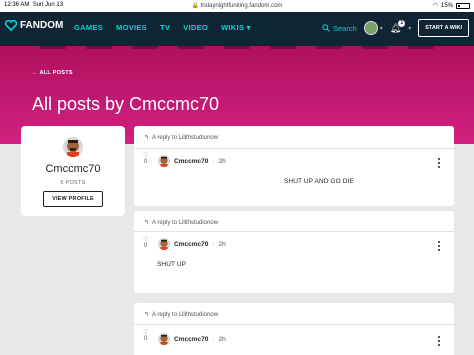  I want to click on search-button: Search, so click(339, 28).